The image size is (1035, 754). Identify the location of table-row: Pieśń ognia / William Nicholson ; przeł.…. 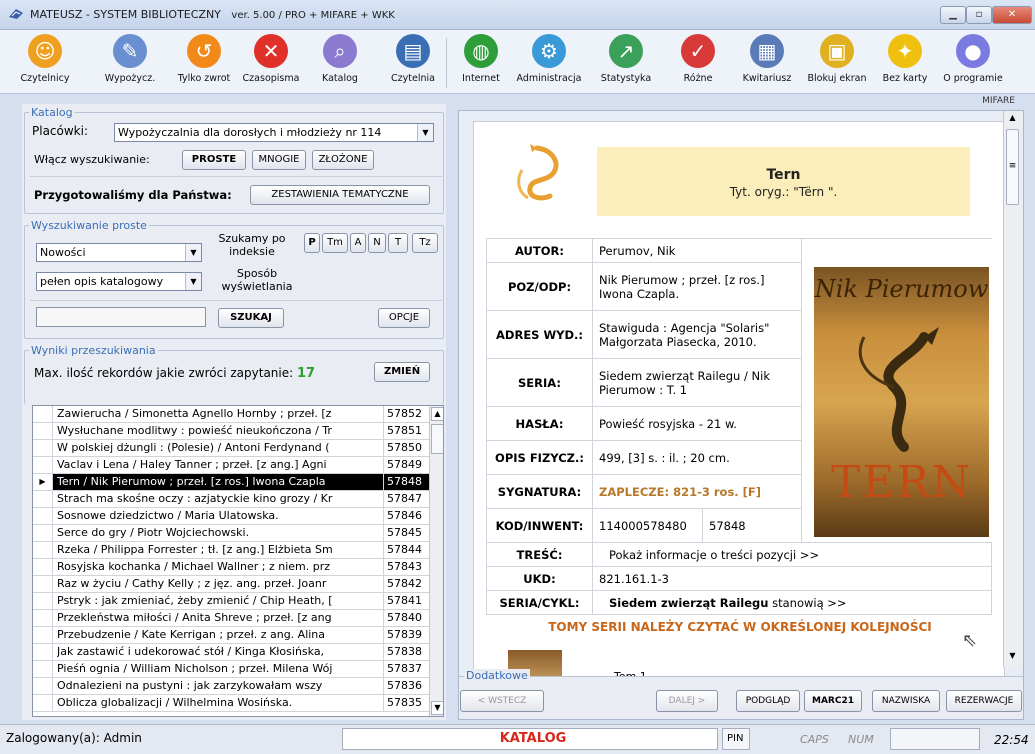
(231, 669).